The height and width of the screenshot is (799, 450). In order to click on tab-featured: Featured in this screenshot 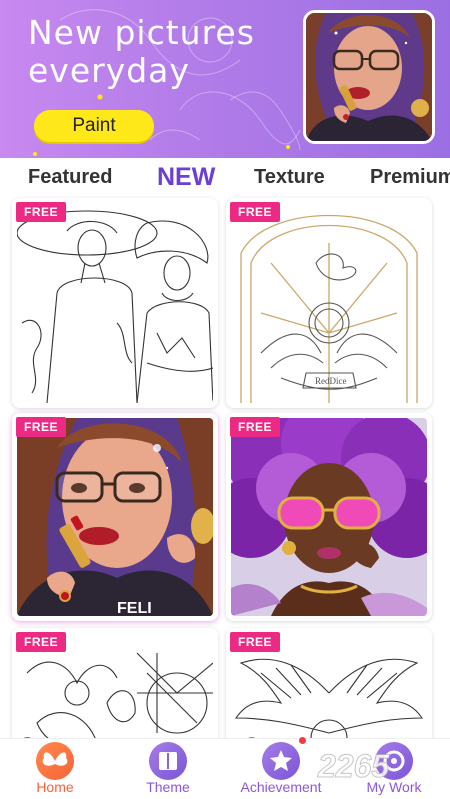, I will do `click(70, 177)`.